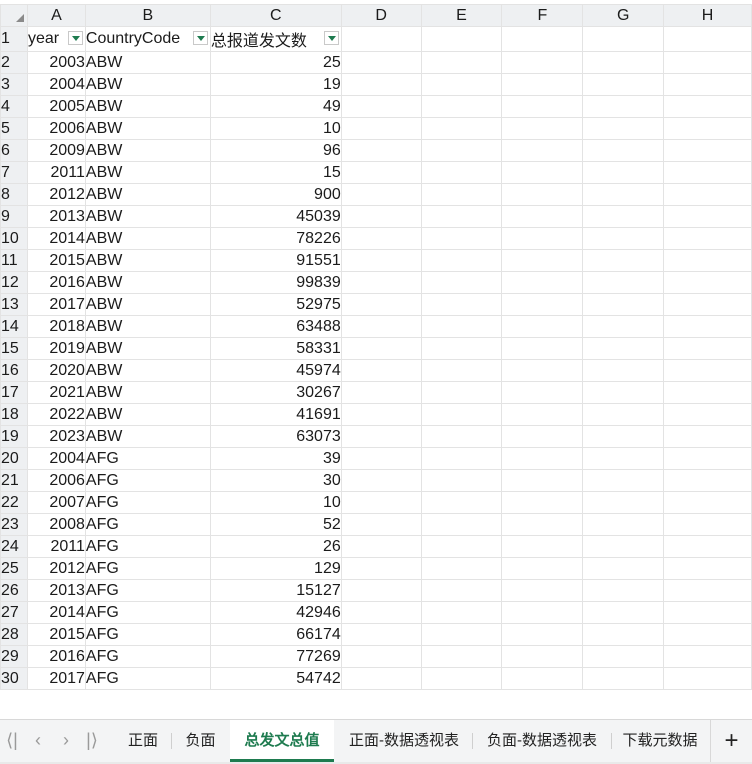  I want to click on cell-total: 26, so click(275, 546).